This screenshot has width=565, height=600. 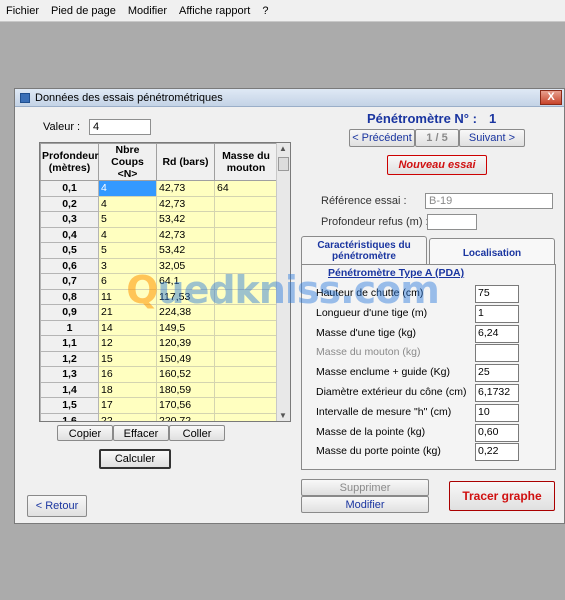 What do you see at coordinates (69, 234) in the screenshot?
I see `cell-profondeur: 0,4` at bounding box center [69, 234].